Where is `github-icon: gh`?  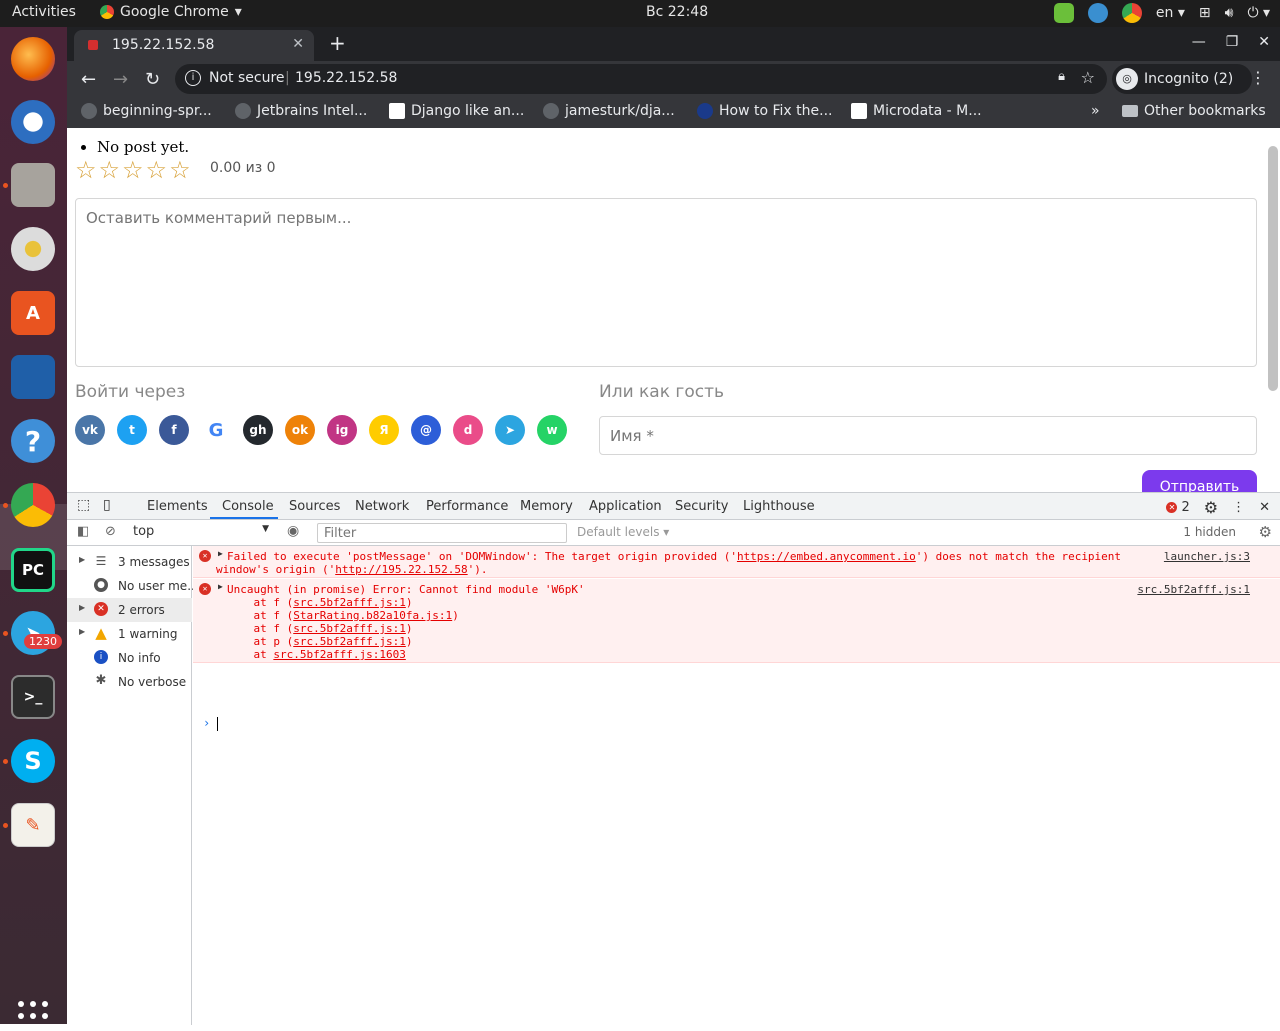 github-icon: gh is located at coordinates (258, 430).